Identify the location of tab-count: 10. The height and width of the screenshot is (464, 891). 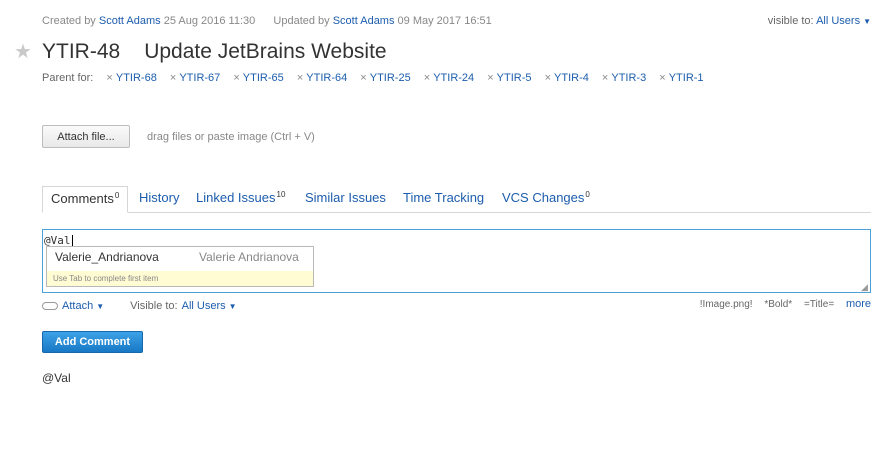
(281, 194).